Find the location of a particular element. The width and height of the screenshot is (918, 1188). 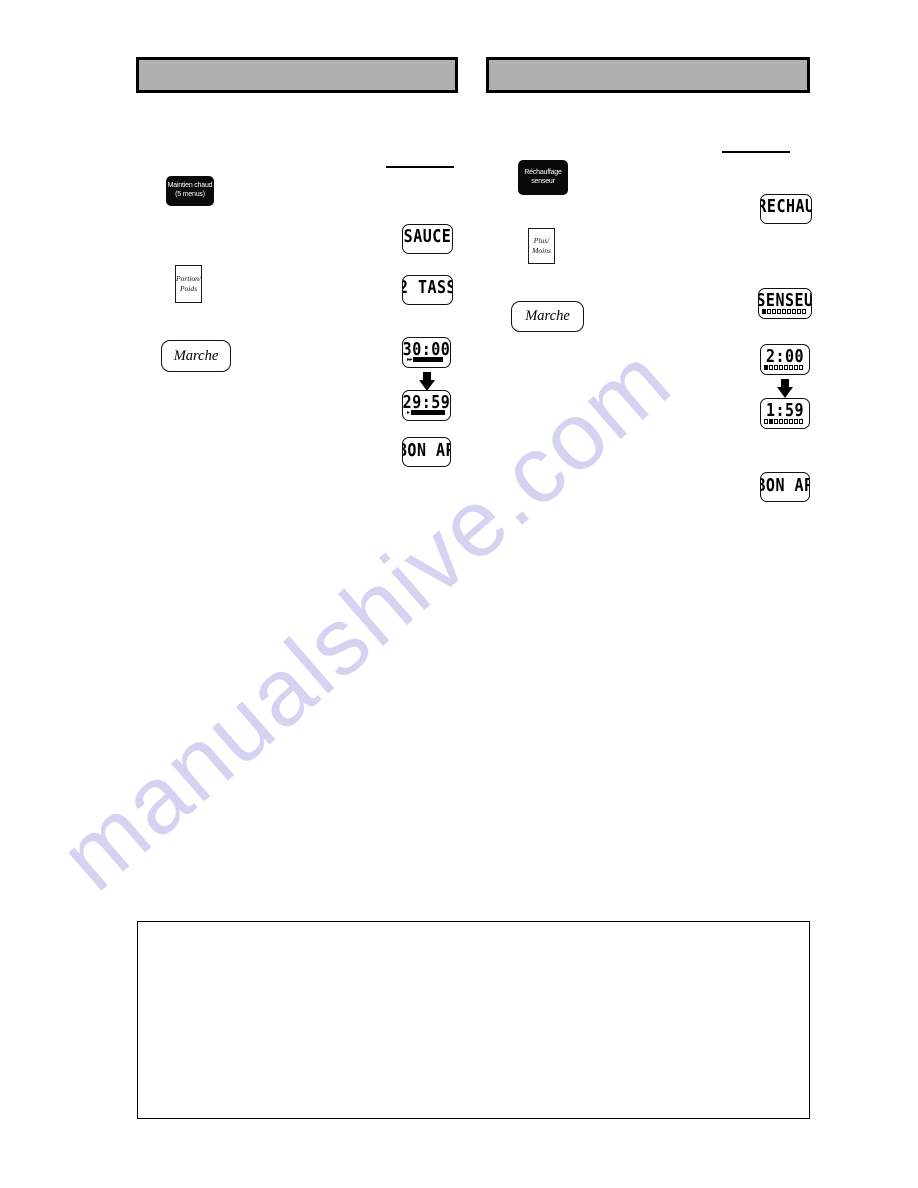

display-bon-appetit-right: BON AP is located at coordinates (785, 487).